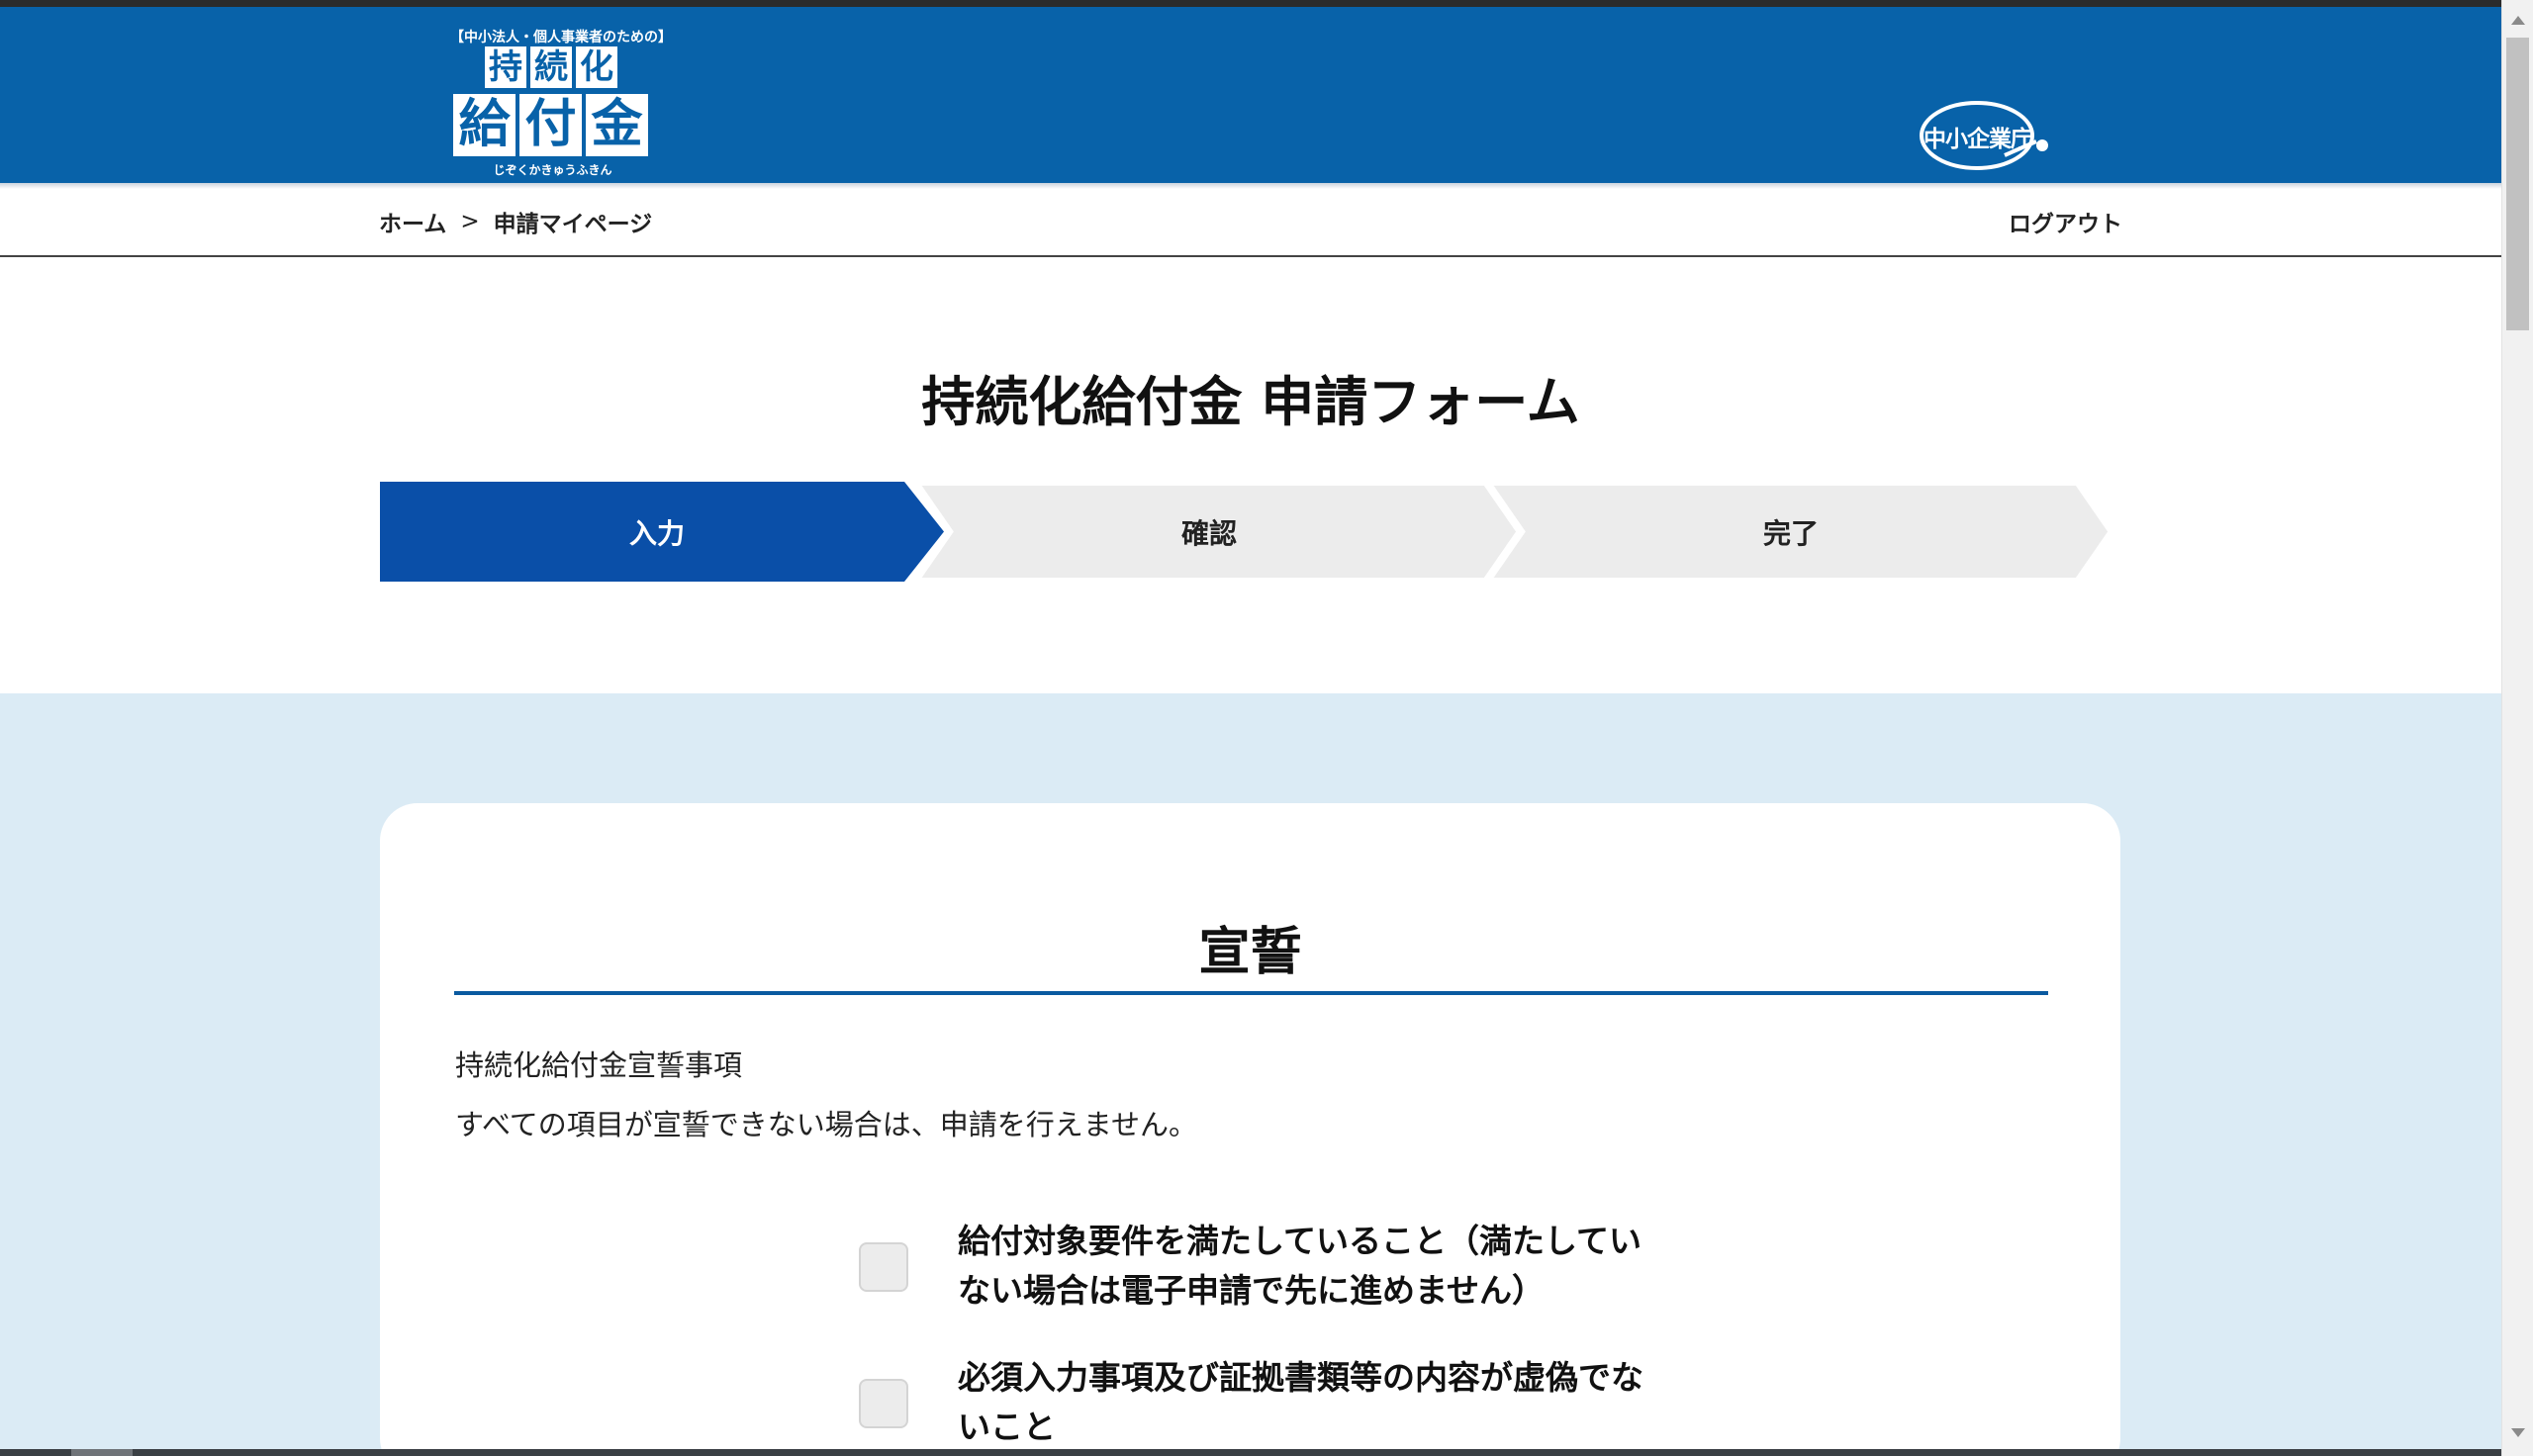 Image resolution: width=2533 pixels, height=1456 pixels. Describe the element at coordinates (826, 1124) in the screenshot. I see `declaration-note: すべての項目が宣誓できない場合は、申請を行えません。` at that location.